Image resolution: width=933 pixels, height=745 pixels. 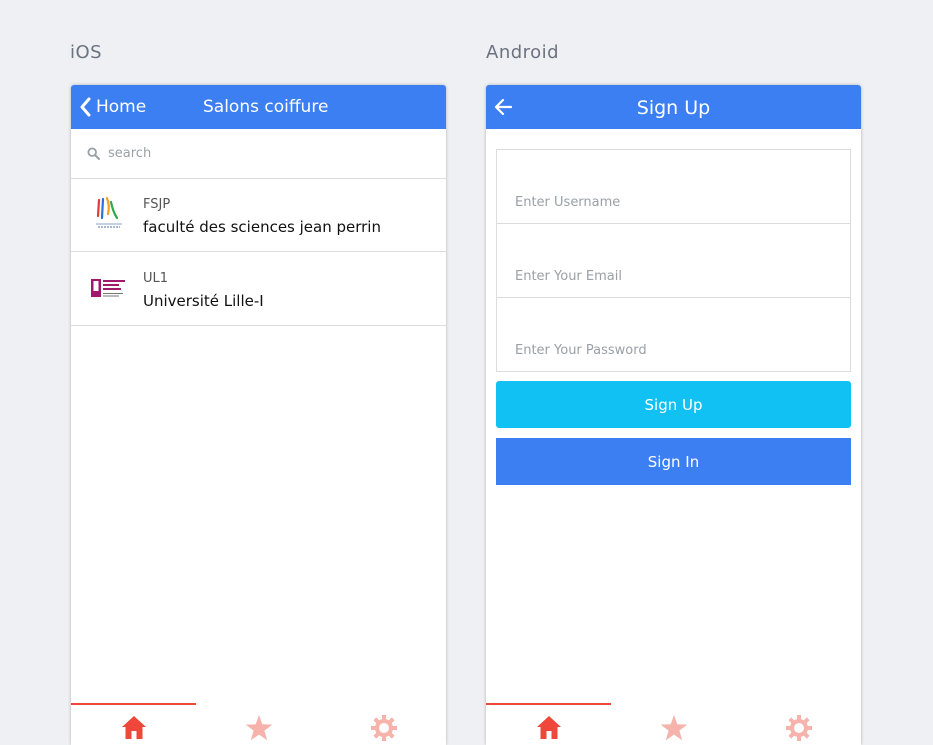 I want to click on back-button: Home, so click(x=112, y=107).